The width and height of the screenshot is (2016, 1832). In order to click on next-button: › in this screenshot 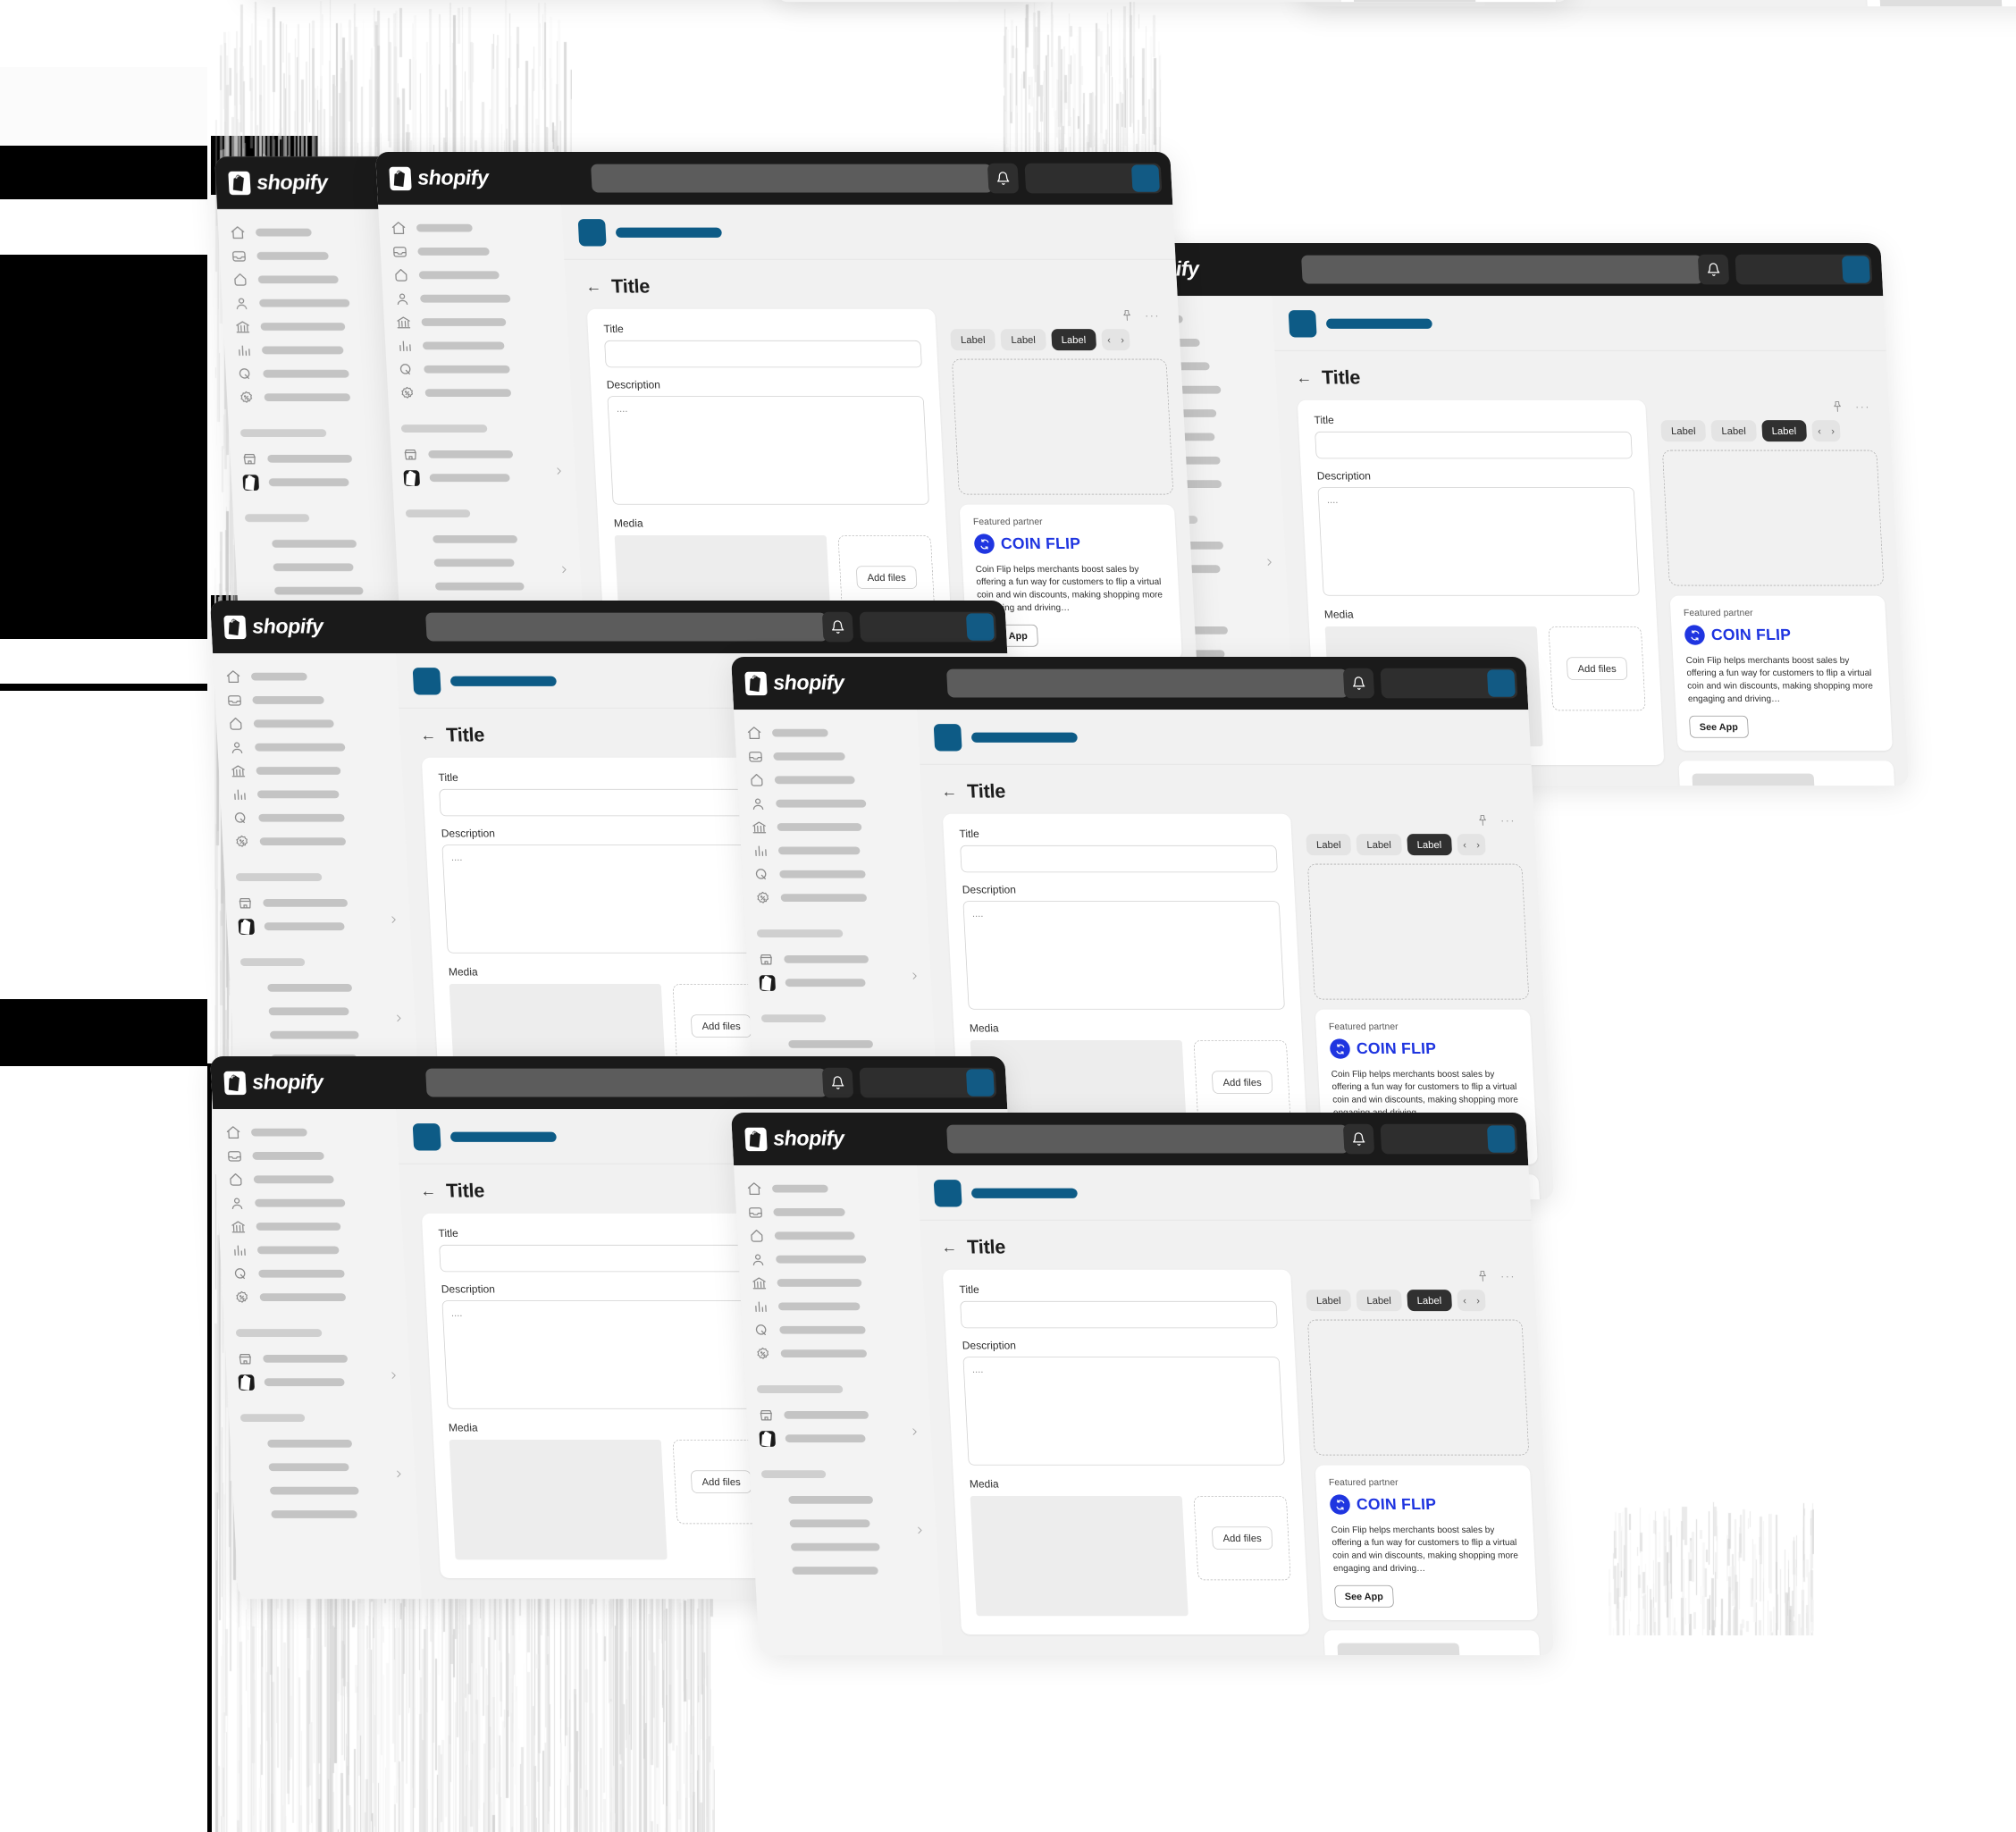, I will do `click(1478, 1301)`.